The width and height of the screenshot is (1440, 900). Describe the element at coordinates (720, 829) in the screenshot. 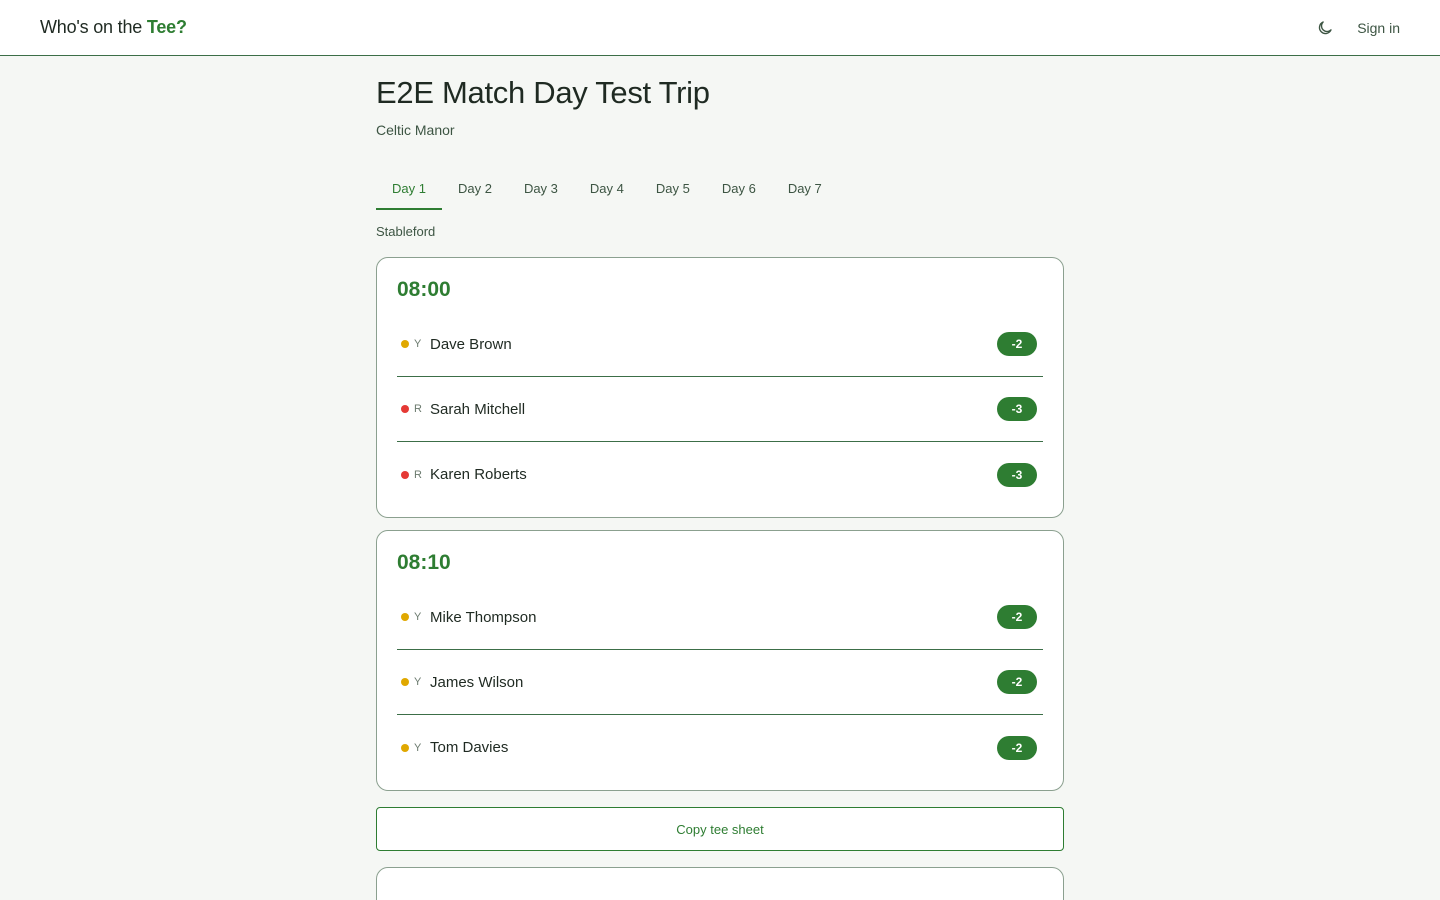

I see `copy-tee-sheet-button: Copy tee sheet` at that location.